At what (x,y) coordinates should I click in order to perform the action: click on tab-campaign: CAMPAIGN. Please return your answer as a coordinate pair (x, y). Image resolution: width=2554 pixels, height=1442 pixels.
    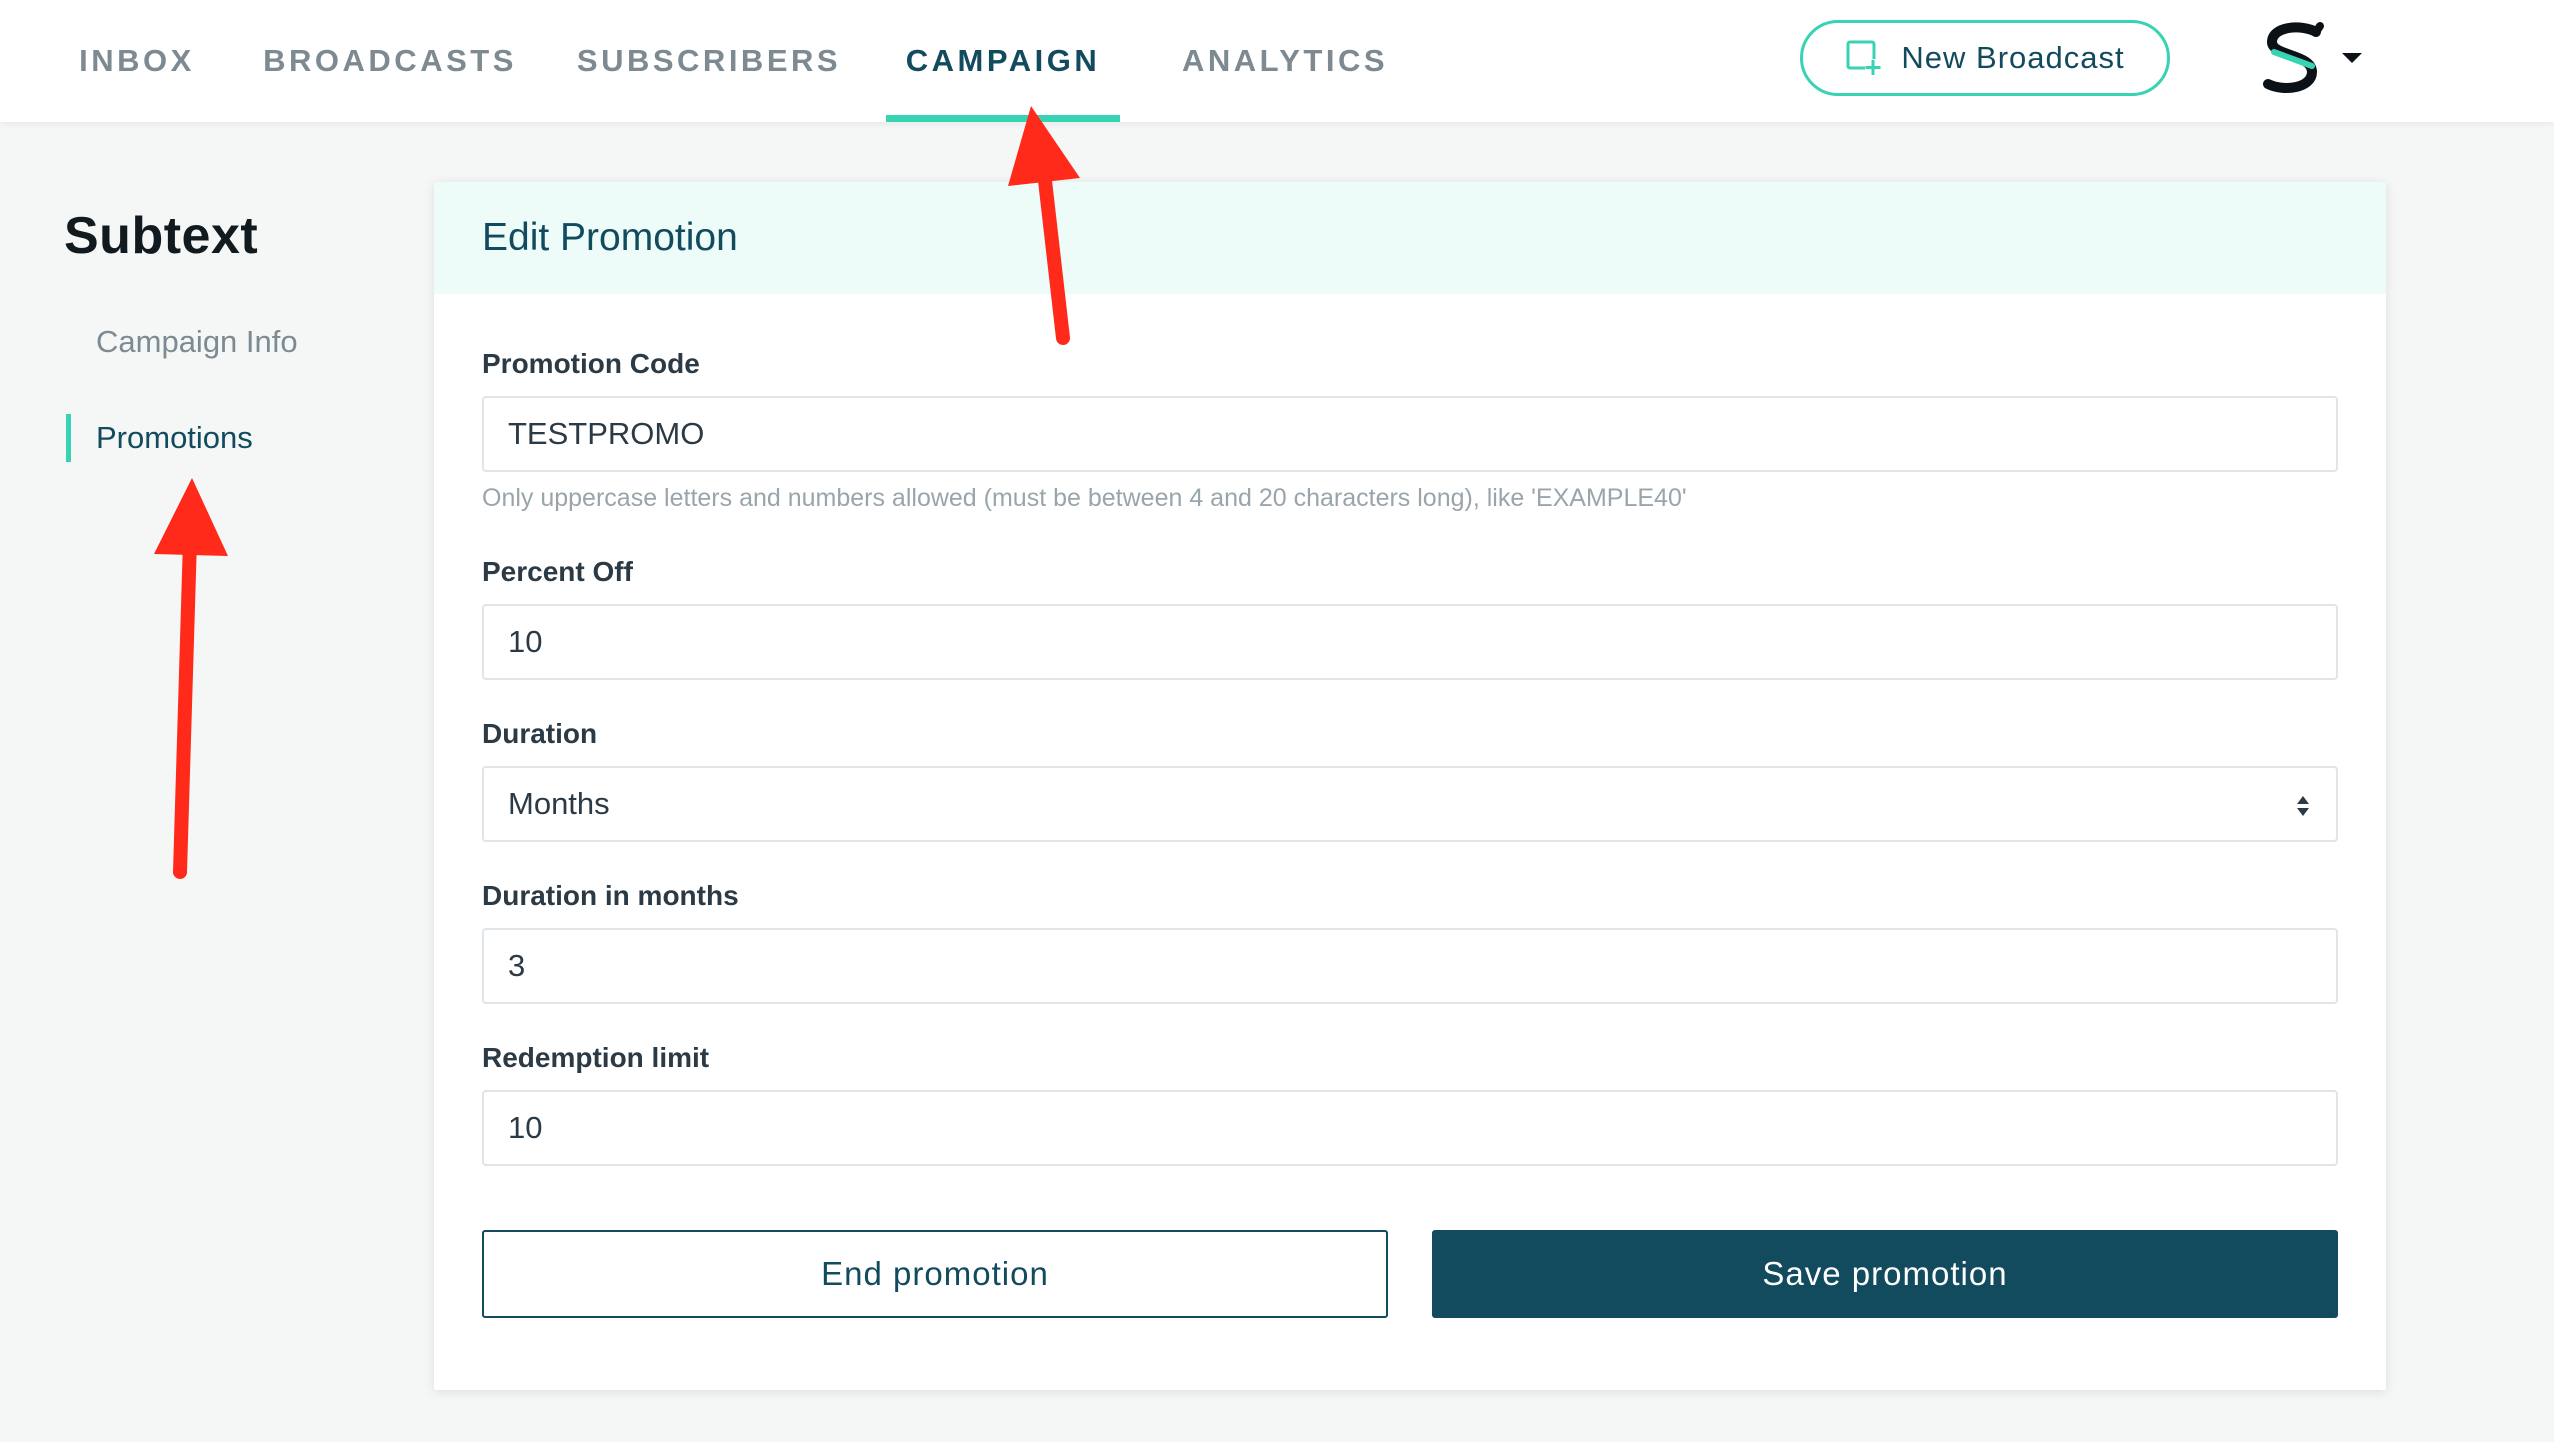
    Looking at the image, I should click on (1003, 61).